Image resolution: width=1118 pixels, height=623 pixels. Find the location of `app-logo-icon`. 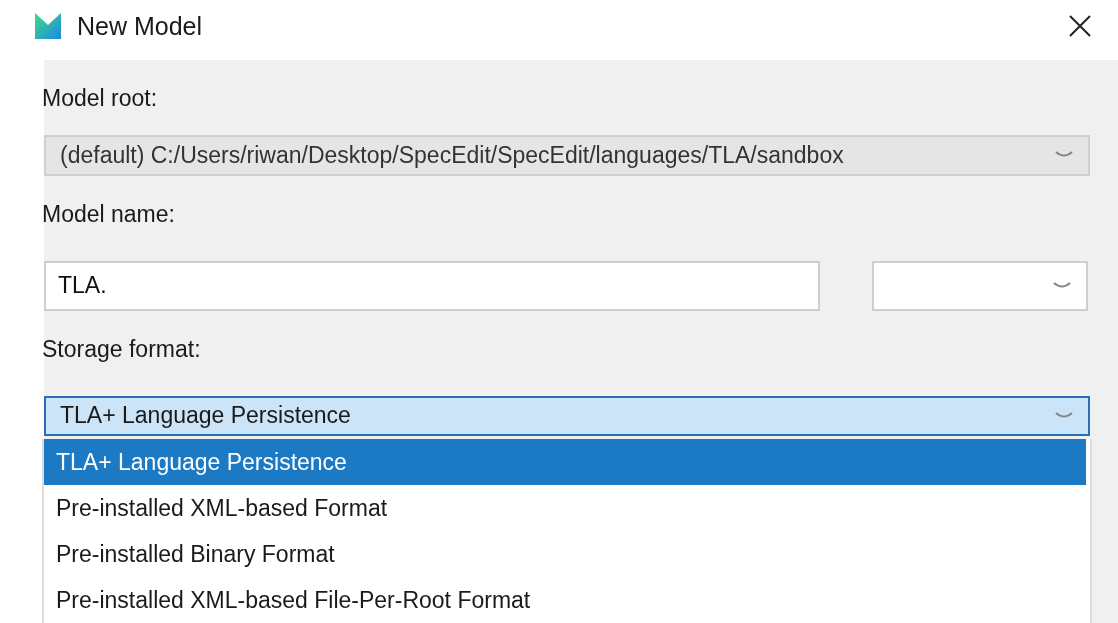

app-logo-icon is located at coordinates (48, 26).